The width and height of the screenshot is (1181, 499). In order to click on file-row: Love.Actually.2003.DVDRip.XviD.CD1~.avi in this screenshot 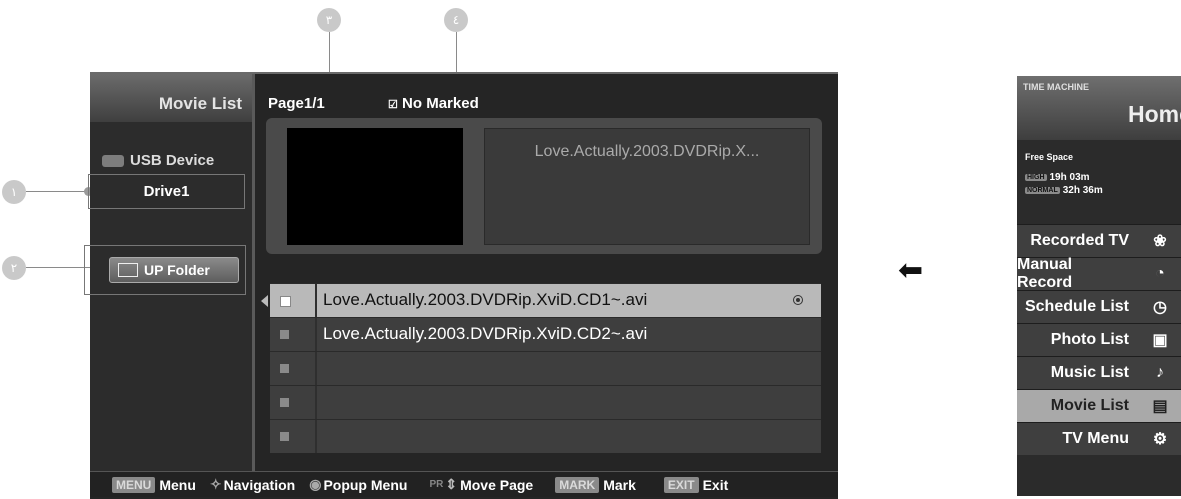, I will do `click(545, 300)`.